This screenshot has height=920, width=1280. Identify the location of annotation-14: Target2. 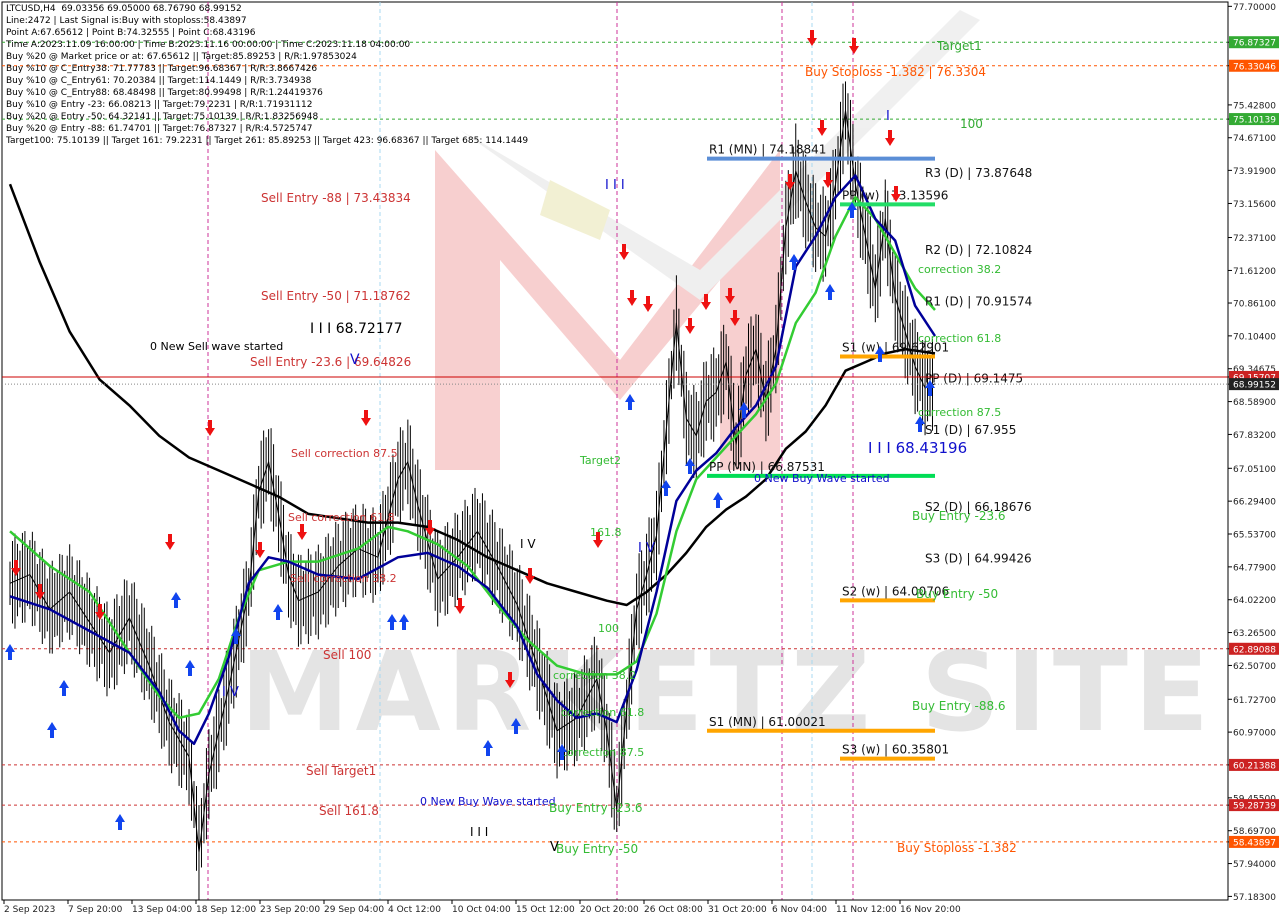
(600, 460).